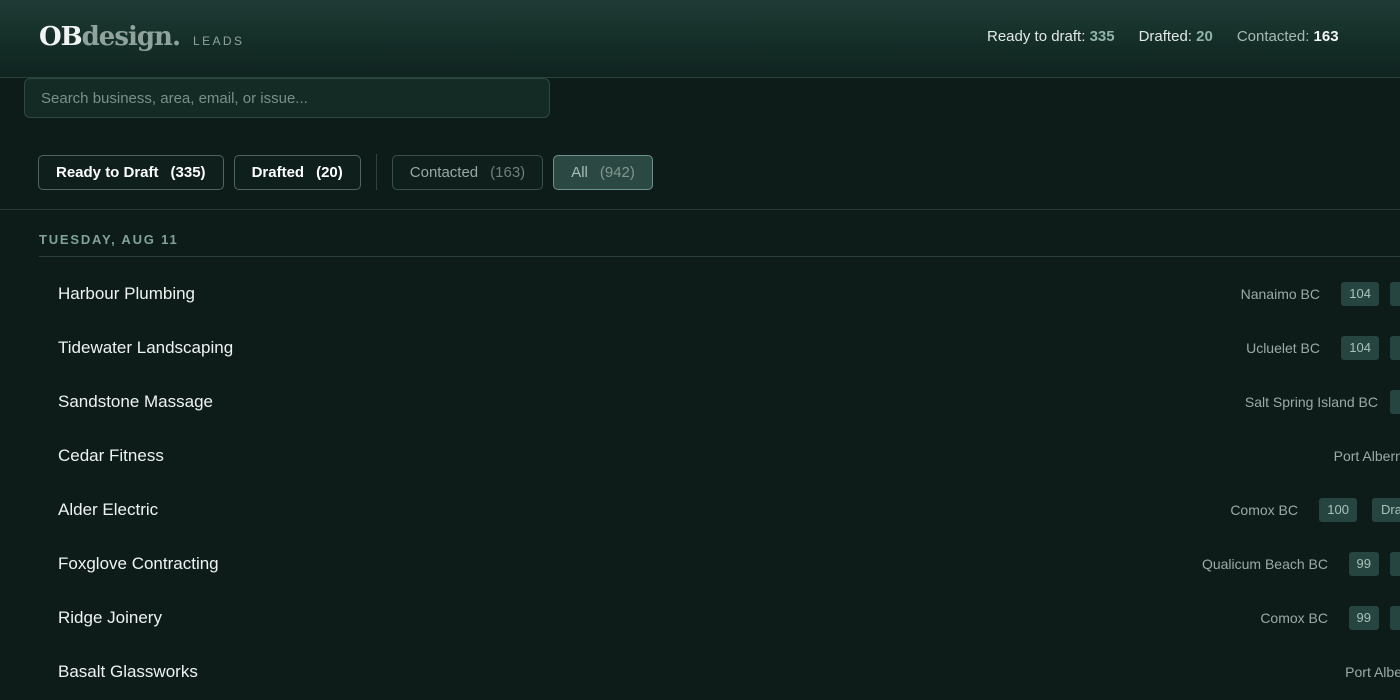  What do you see at coordinates (719, 618) in the screenshot?
I see `lead-row: Ridge Joinery Comox BC 99` at bounding box center [719, 618].